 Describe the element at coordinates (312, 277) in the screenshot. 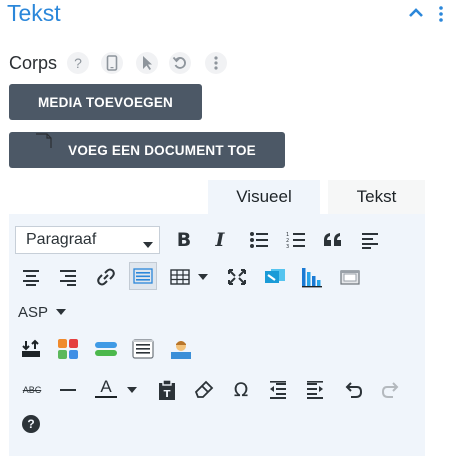

I see `chart-icon` at that location.